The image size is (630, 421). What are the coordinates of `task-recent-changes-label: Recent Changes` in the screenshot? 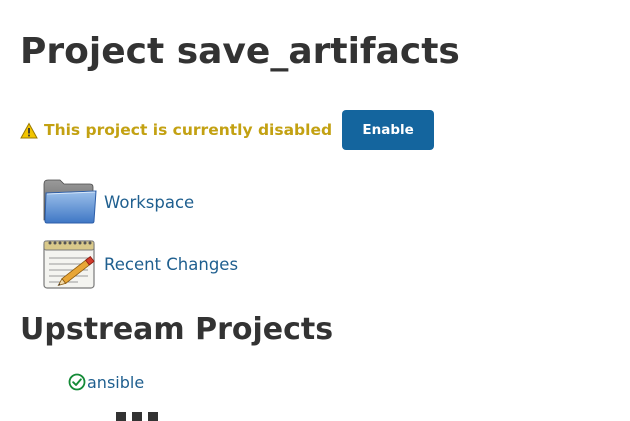 It's located at (171, 264).